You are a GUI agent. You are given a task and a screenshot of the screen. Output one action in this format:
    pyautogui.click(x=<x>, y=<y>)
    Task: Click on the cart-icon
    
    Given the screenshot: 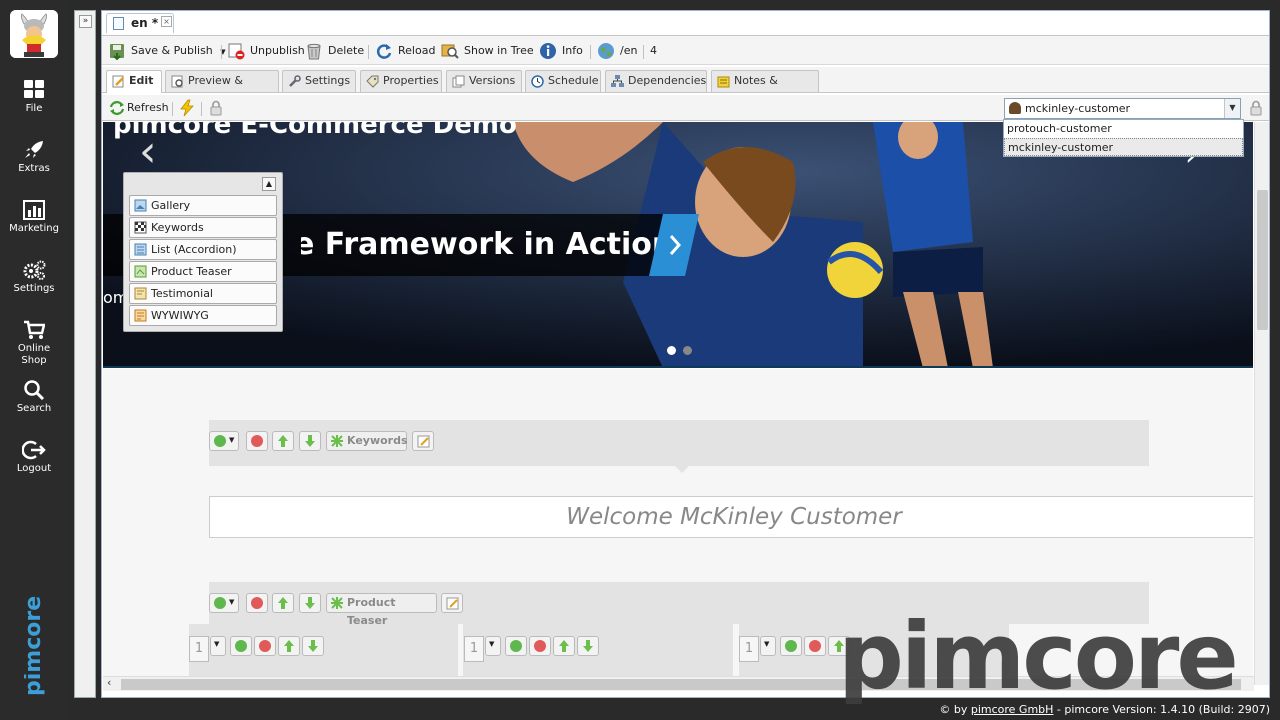 What is the action you would take?
    pyautogui.click(x=34, y=329)
    